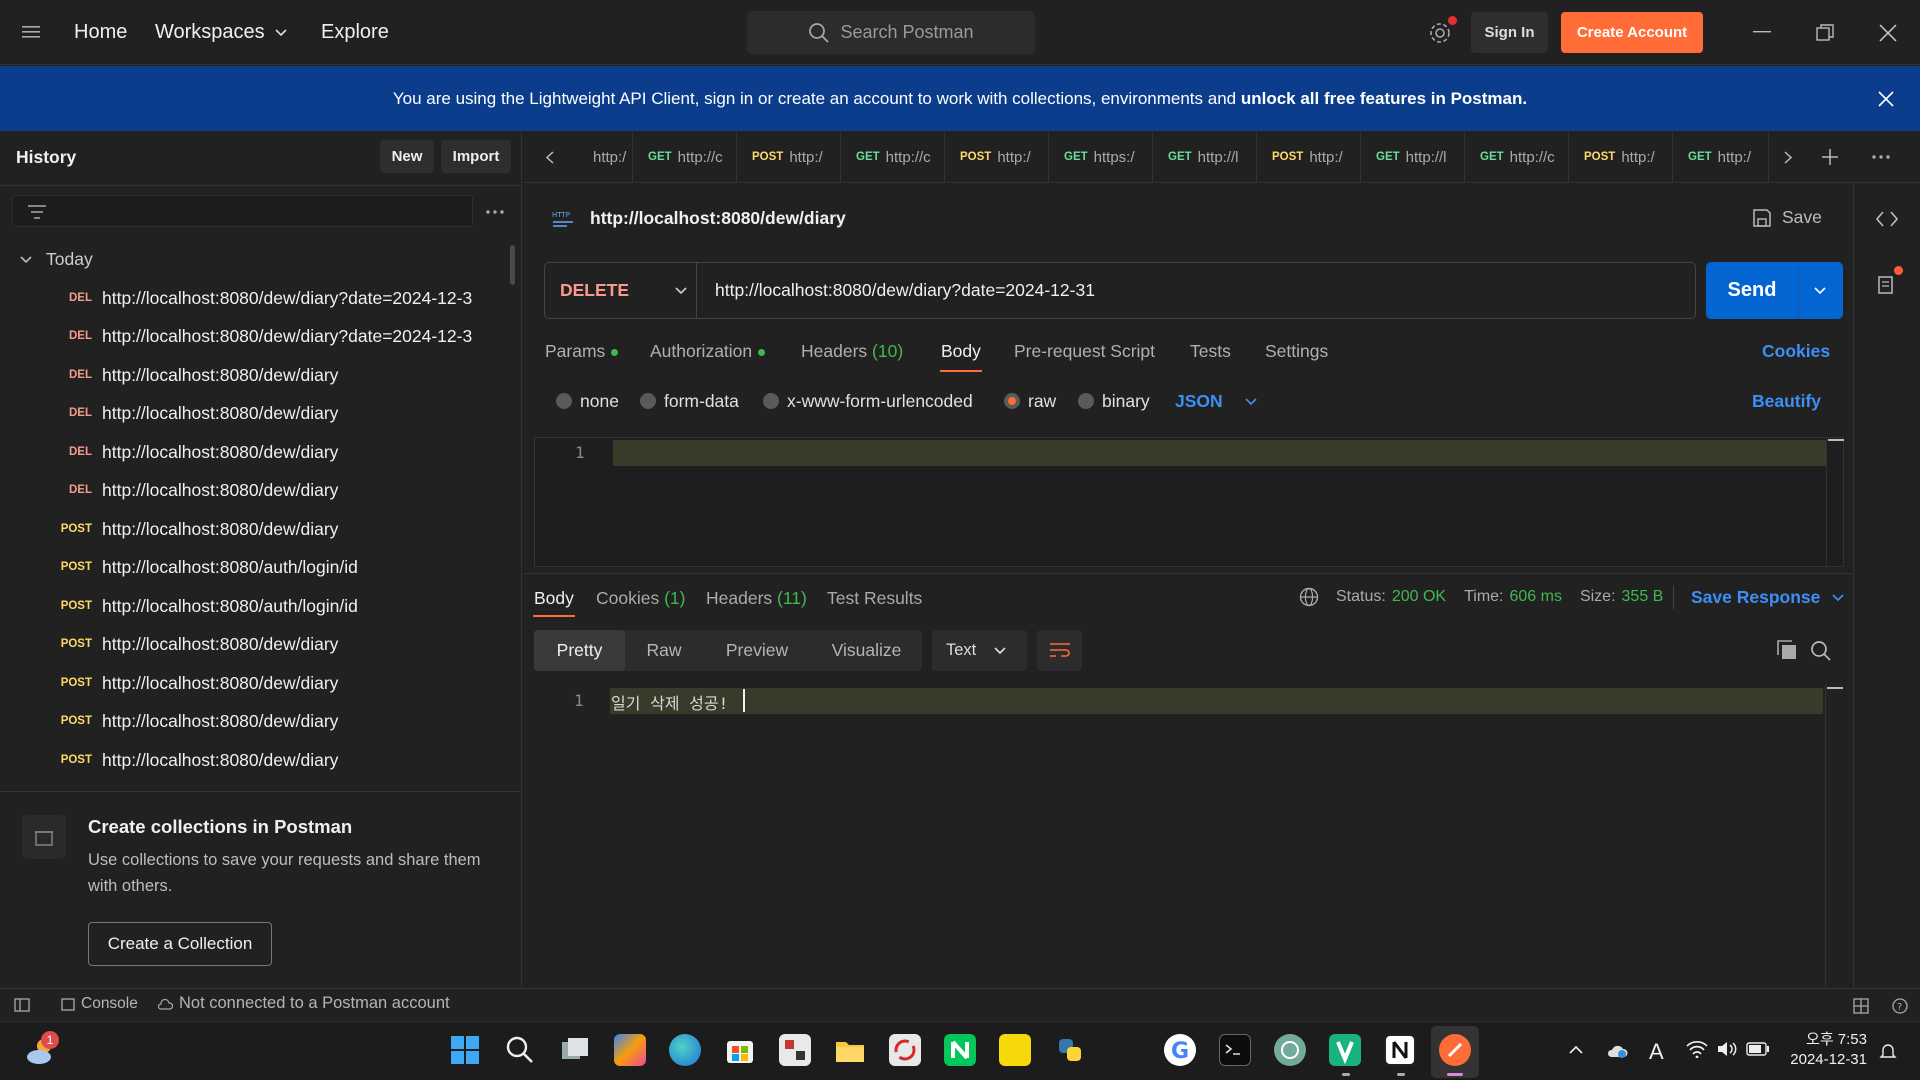  Describe the element at coordinates (960, 1050) in the screenshot. I see `naver-icon` at that location.